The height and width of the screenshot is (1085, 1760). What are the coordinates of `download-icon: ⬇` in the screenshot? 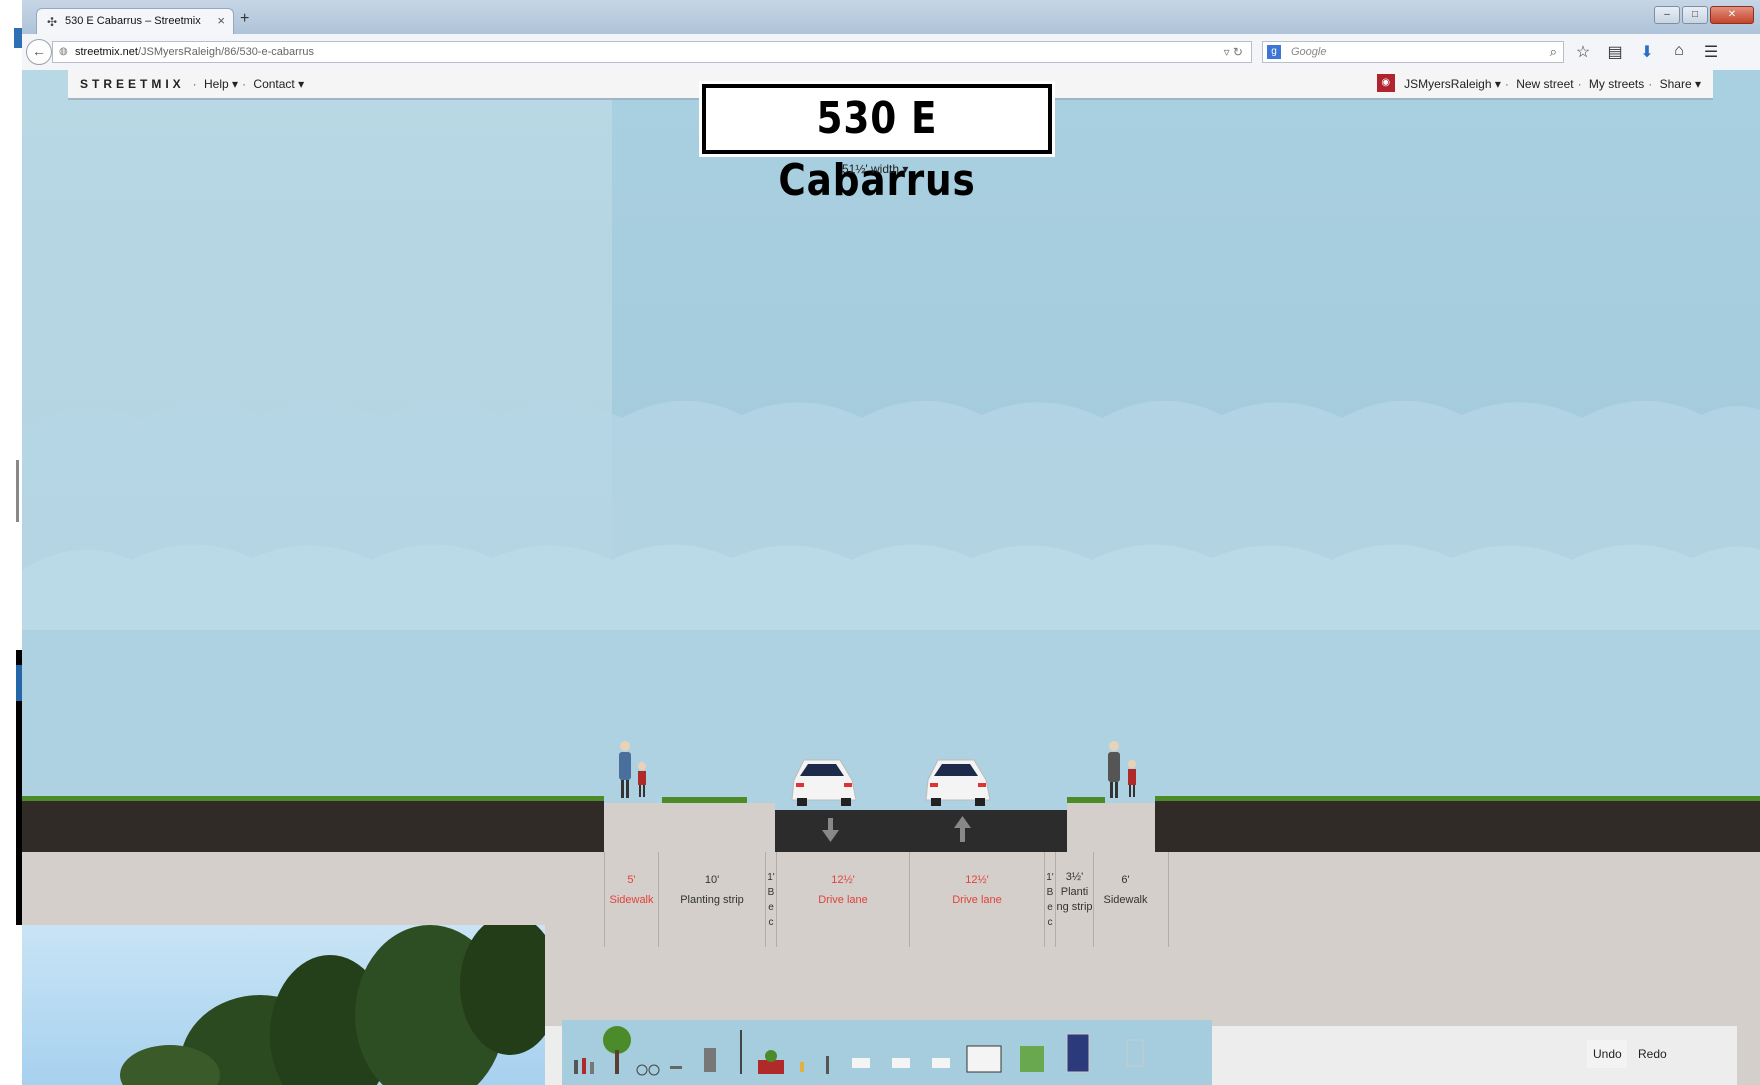 It's located at (1647, 52).